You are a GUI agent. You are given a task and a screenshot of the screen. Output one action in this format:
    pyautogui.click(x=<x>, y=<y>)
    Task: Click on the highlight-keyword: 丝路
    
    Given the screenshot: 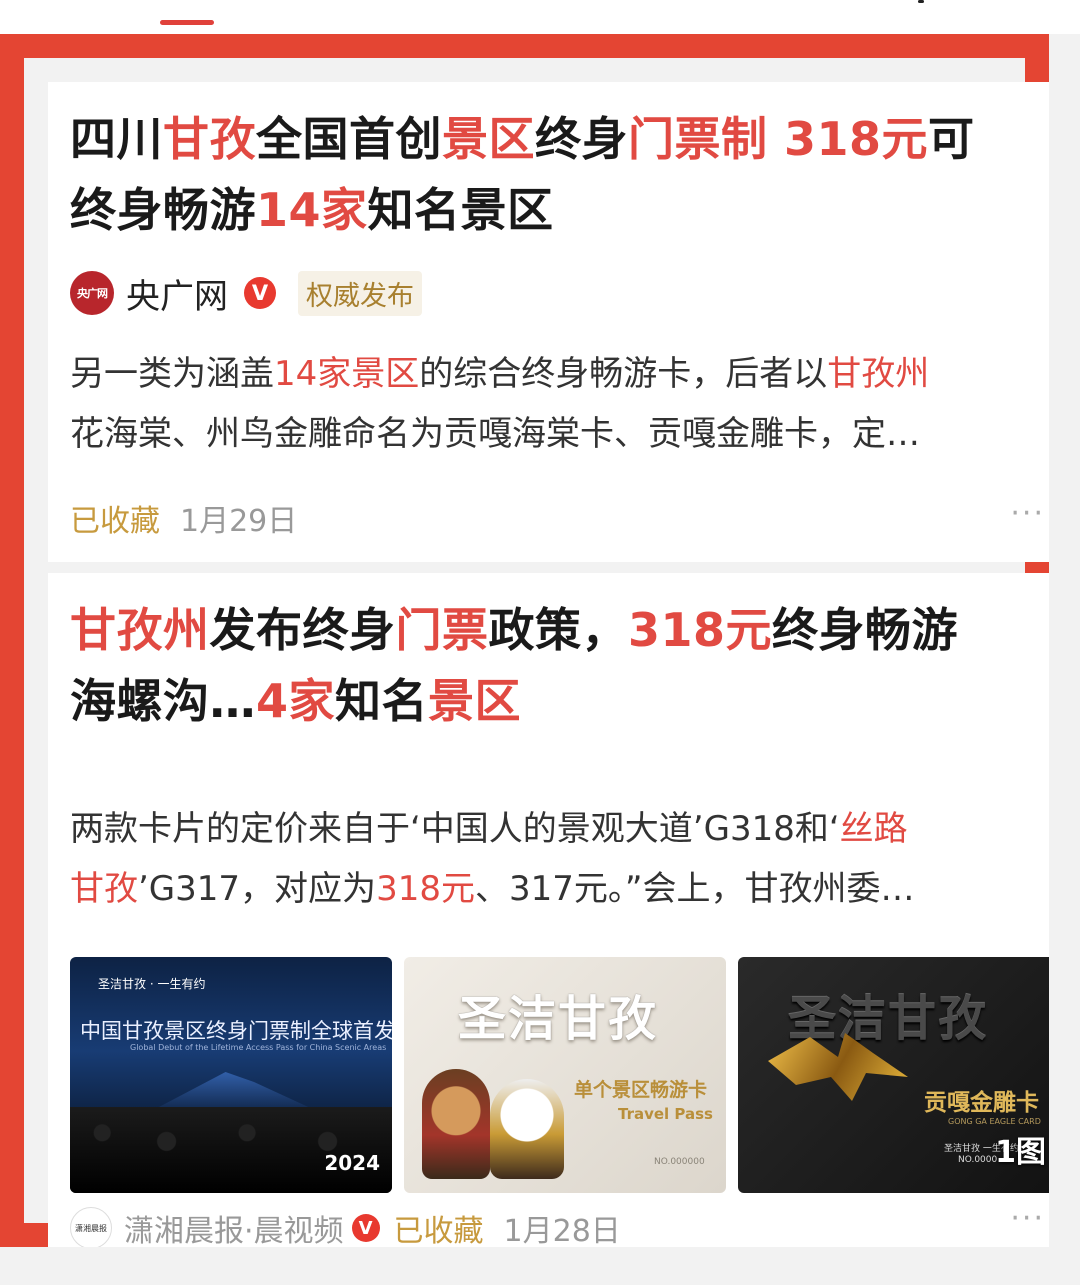 What is the action you would take?
    pyautogui.click(x=873, y=829)
    